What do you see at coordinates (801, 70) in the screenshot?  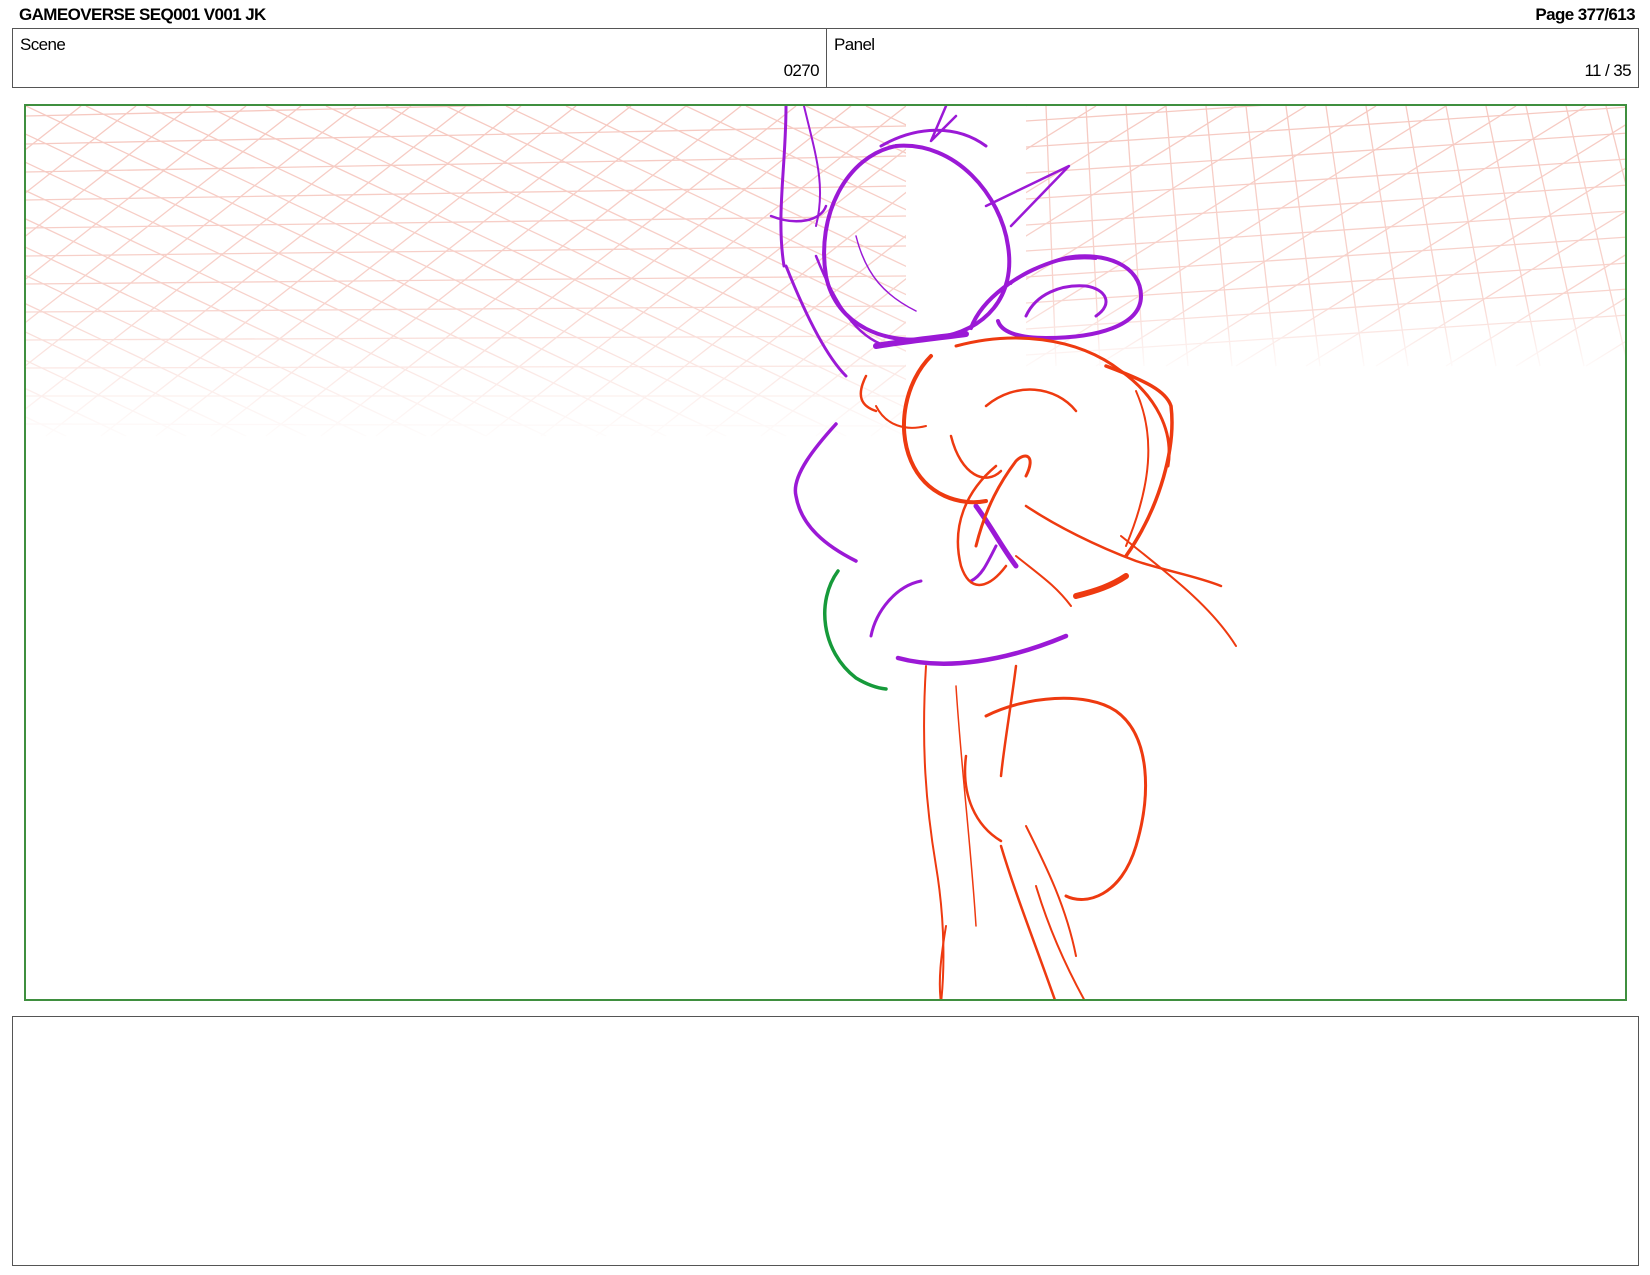 I see `scene-number: 0270` at bounding box center [801, 70].